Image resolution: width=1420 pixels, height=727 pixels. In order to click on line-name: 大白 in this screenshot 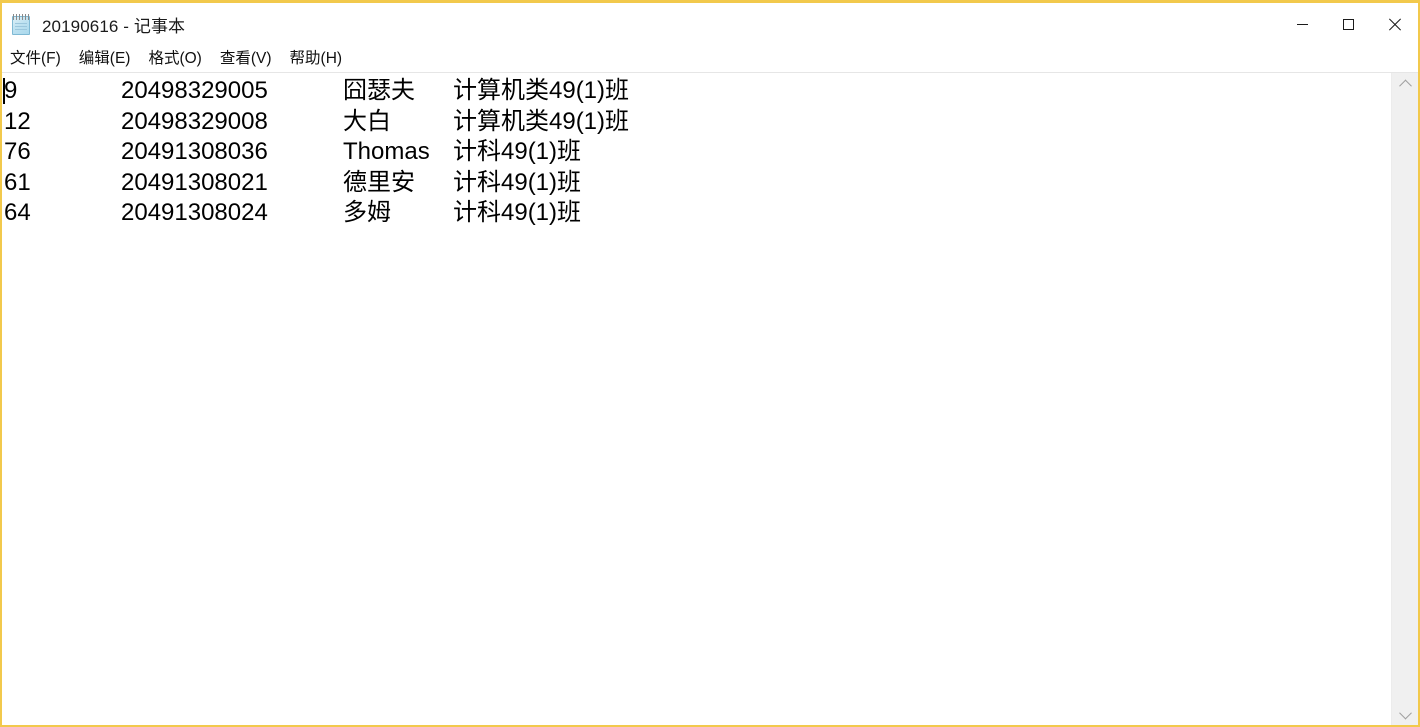, I will do `click(367, 121)`.